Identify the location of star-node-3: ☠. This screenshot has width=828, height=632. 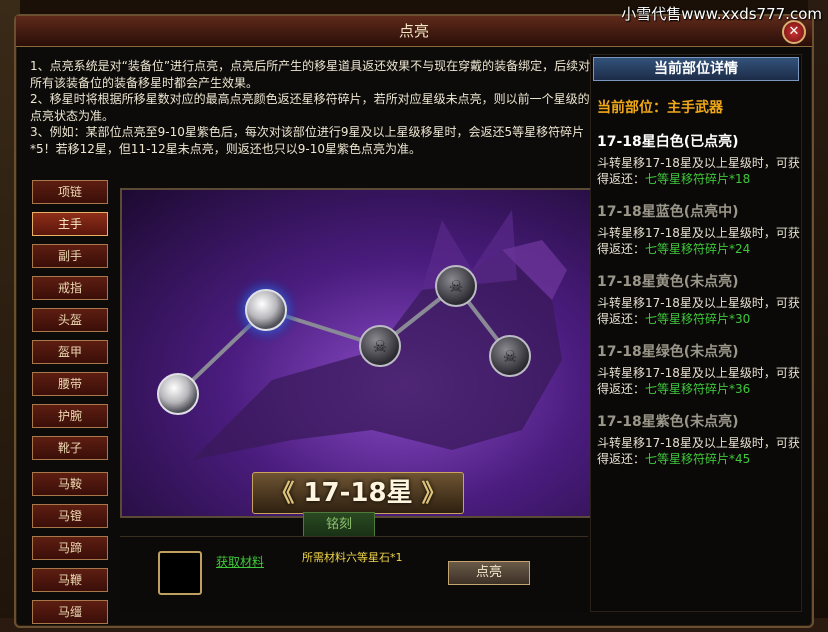
(380, 346).